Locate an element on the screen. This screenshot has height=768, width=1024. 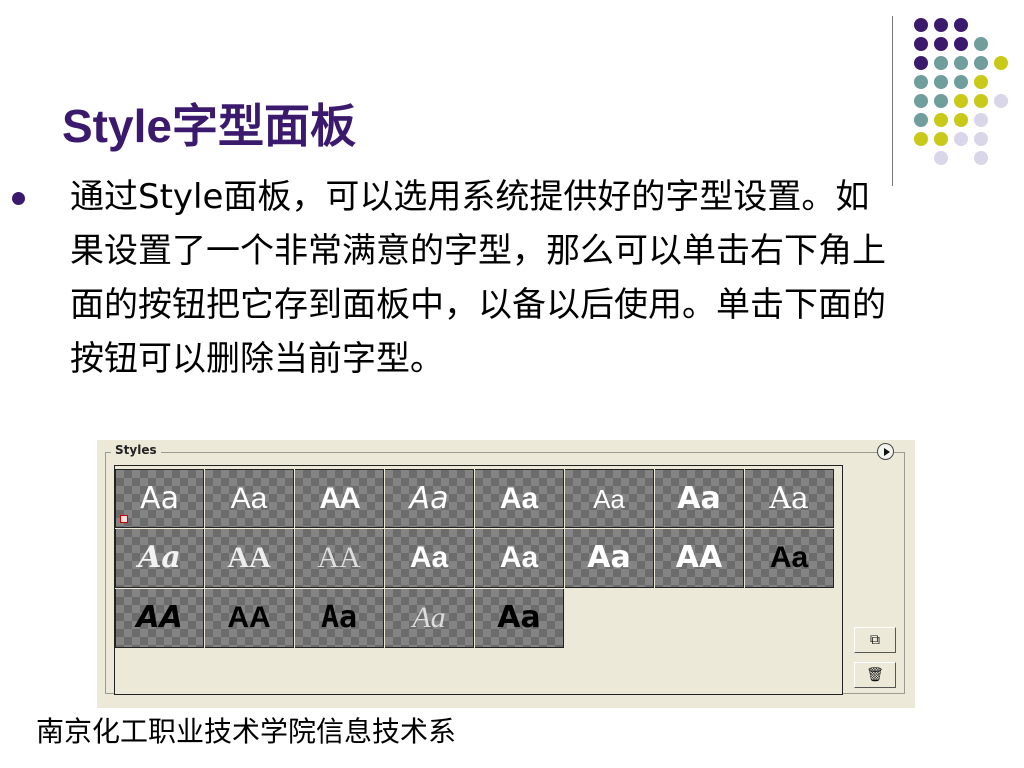
panel-menu-arrow-icon is located at coordinates (885, 451).